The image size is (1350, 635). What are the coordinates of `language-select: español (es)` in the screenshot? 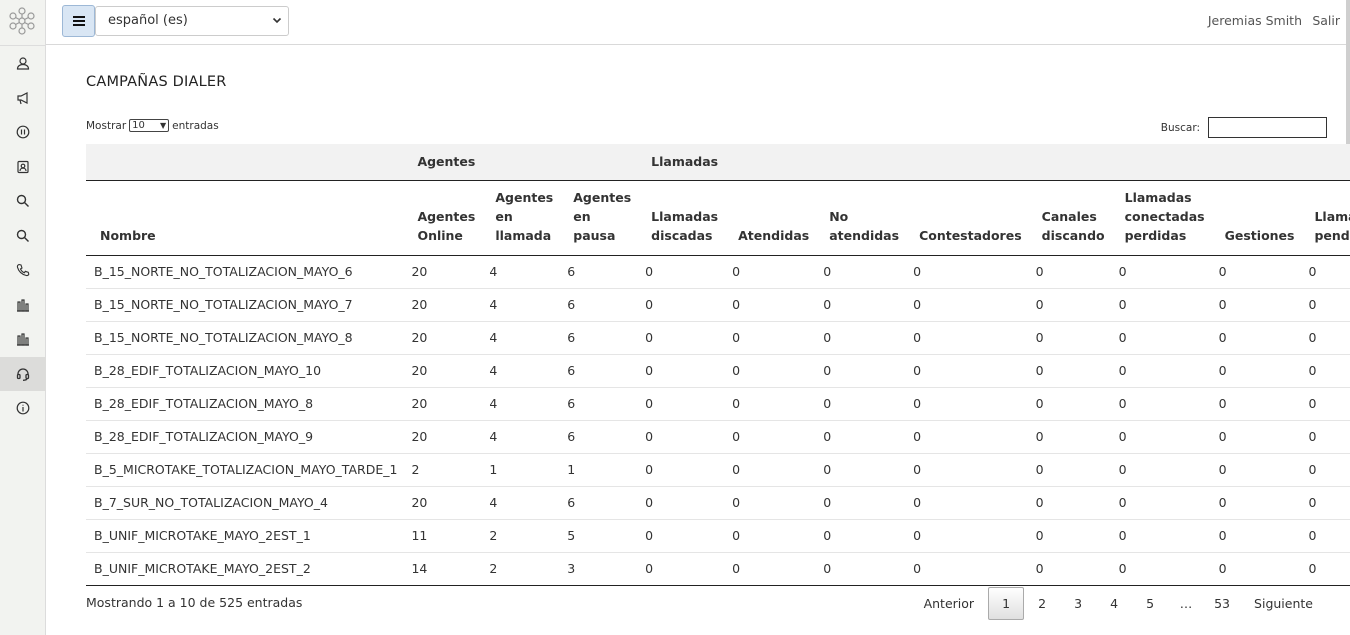 It's located at (192, 21).